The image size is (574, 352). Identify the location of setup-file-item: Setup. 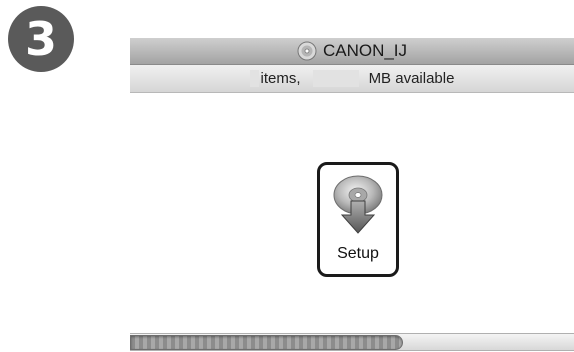
(358, 219).